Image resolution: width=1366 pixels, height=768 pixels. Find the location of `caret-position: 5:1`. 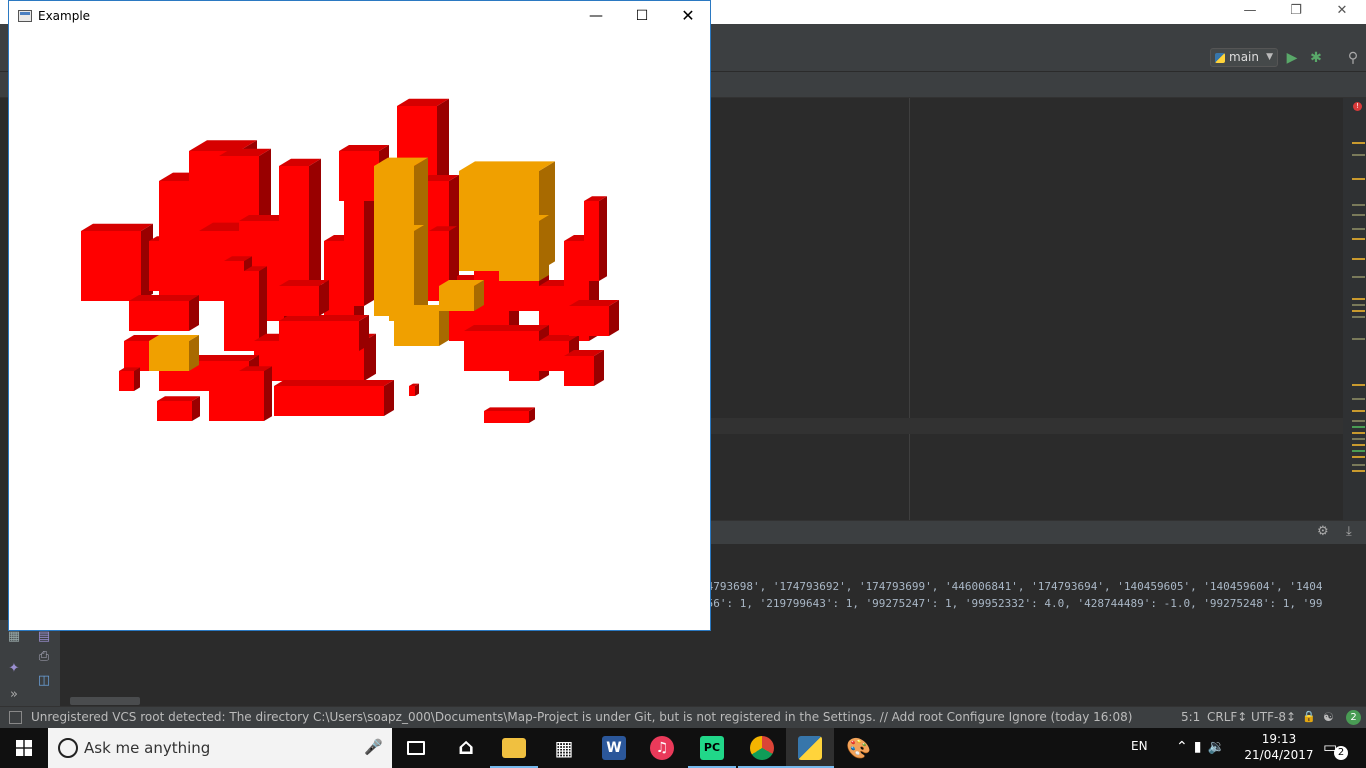

caret-position: 5:1 is located at coordinates (1190, 717).